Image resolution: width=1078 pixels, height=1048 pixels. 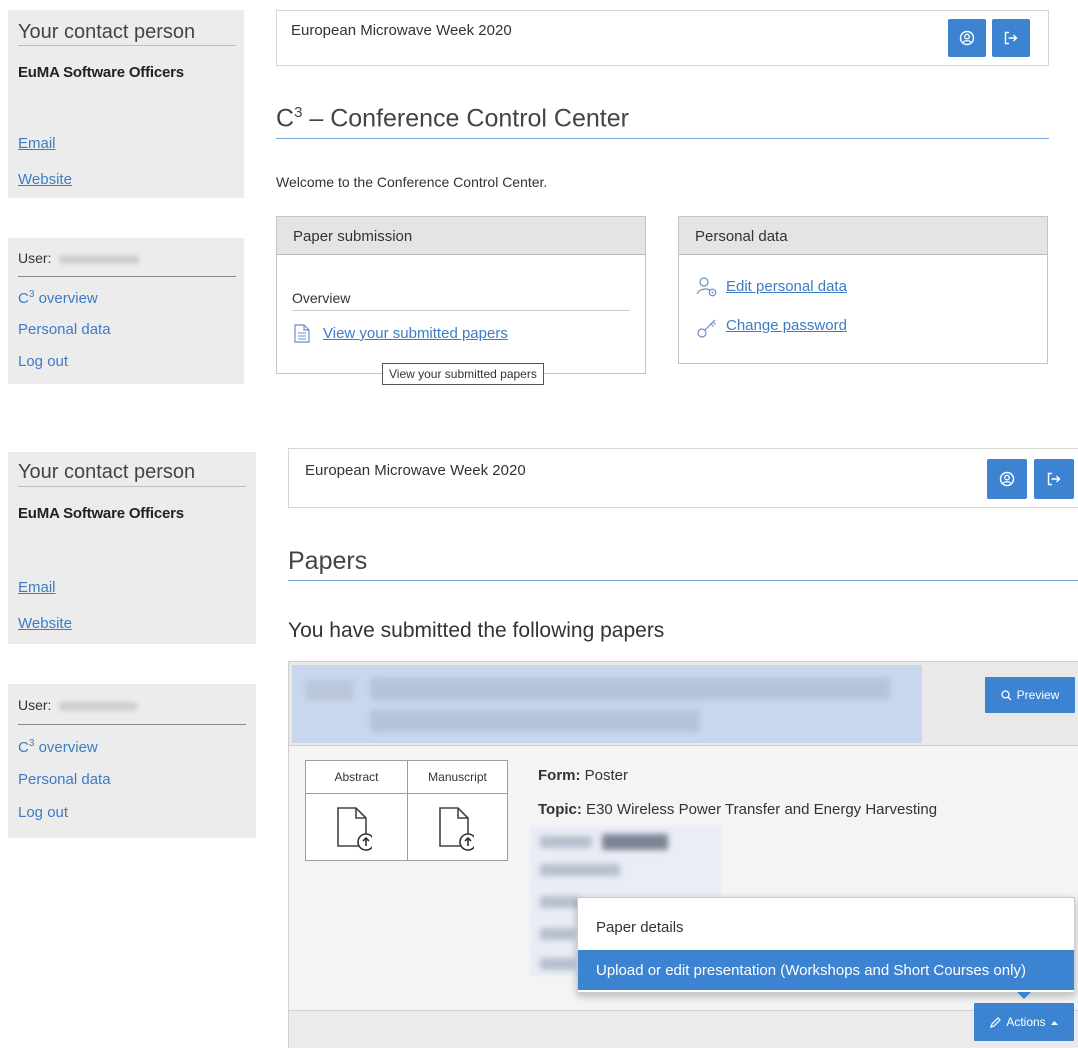 What do you see at coordinates (37, 143) in the screenshot?
I see `email-link: Email` at bounding box center [37, 143].